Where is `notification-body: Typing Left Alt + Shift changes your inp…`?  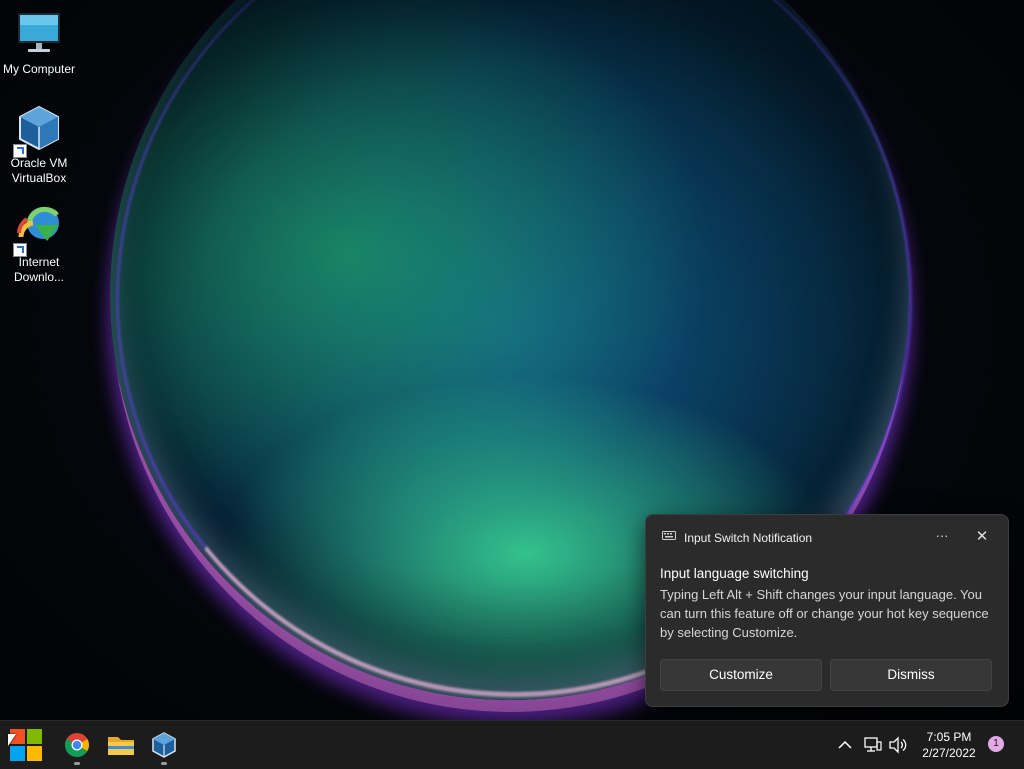
notification-body: Typing Left Alt + Shift changes your inp… is located at coordinates (824, 613).